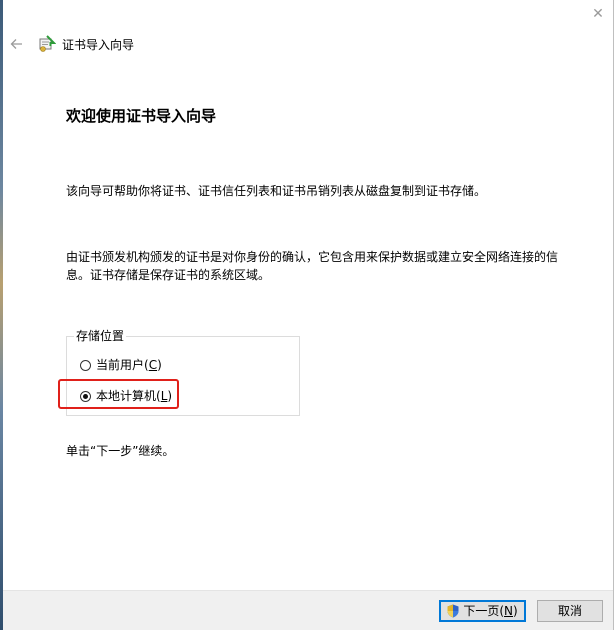 Image resolution: width=614 pixels, height=630 pixels. Describe the element at coordinates (453, 611) in the screenshot. I see `uac-shield-icon` at that location.